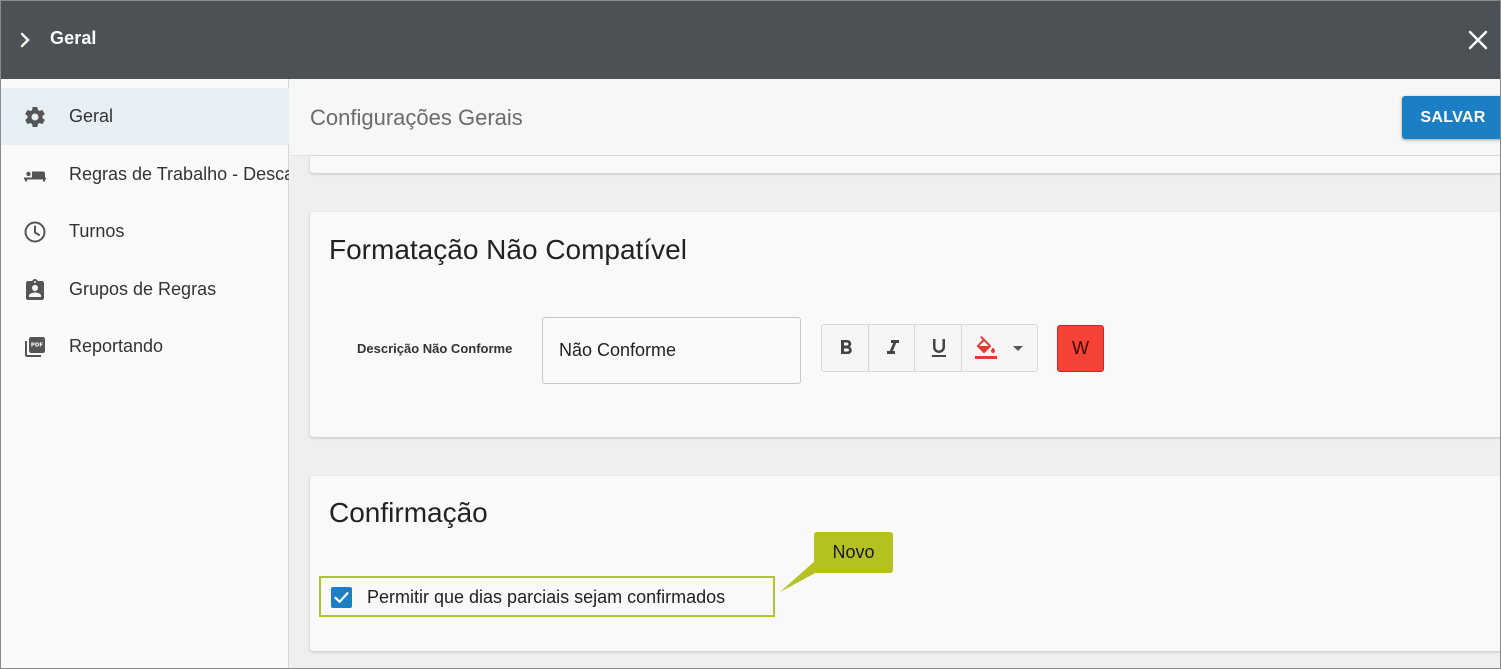 The image size is (1501, 669). Describe the element at coordinates (416, 117) in the screenshot. I see `page-title: Configurações Gerais` at that location.